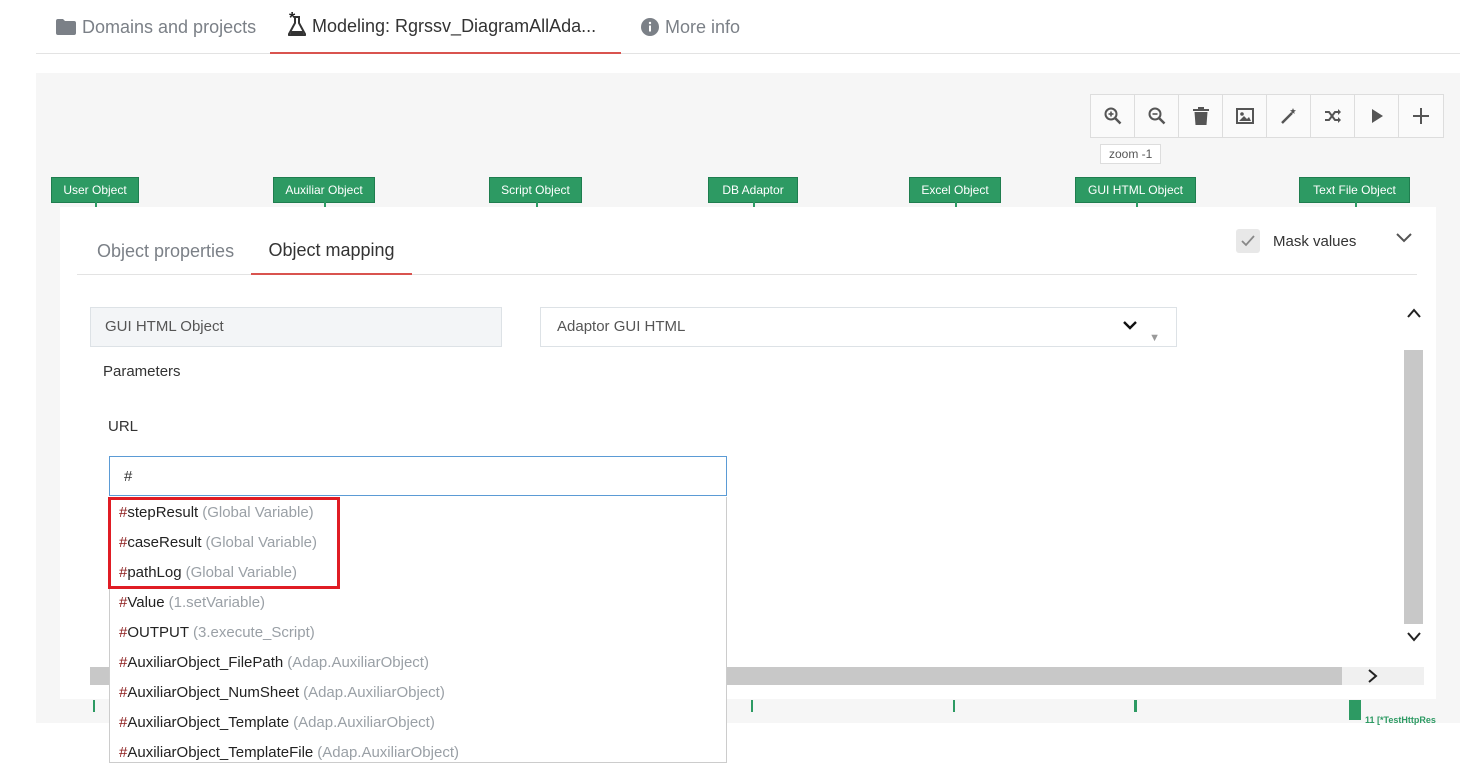  What do you see at coordinates (66, 27) in the screenshot?
I see `folder-icon` at bounding box center [66, 27].